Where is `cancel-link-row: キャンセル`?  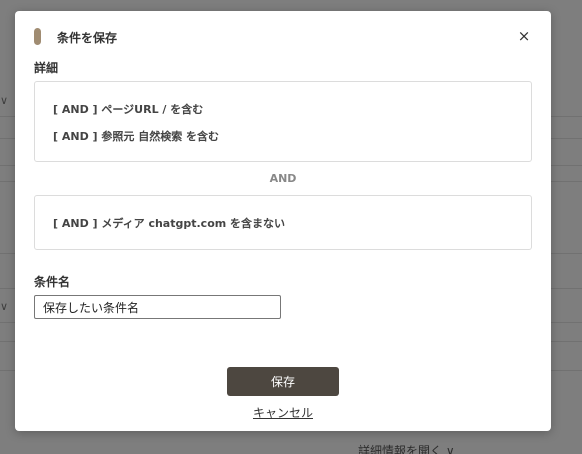
cancel-link-row: キャンセル is located at coordinates (283, 412).